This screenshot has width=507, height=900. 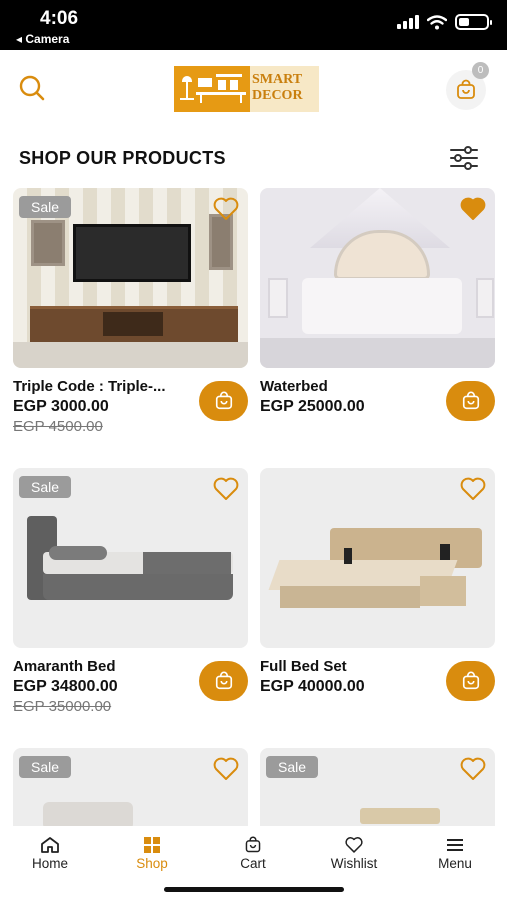 What do you see at coordinates (50, 845) in the screenshot?
I see `home-icon` at bounding box center [50, 845].